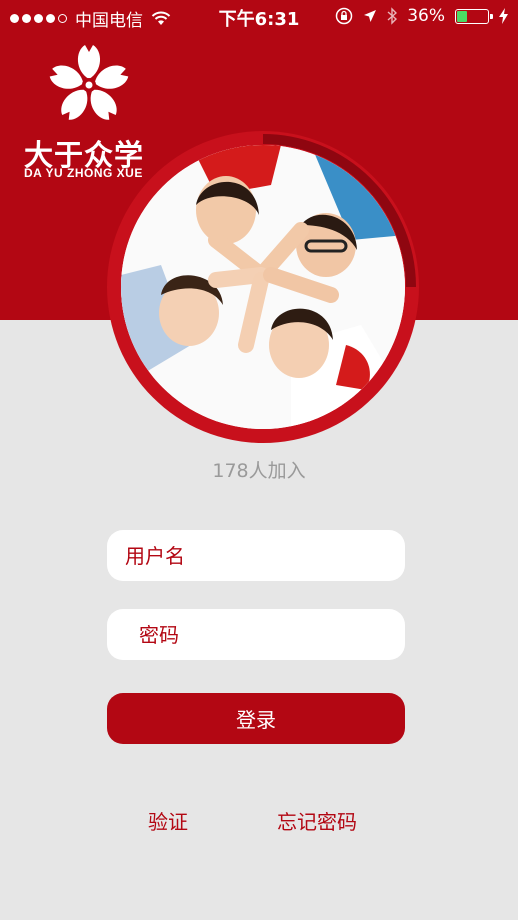 The image size is (518, 920). Describe the element at coordinates (256, 634) in the screenshot. I see `password-input` at that location.